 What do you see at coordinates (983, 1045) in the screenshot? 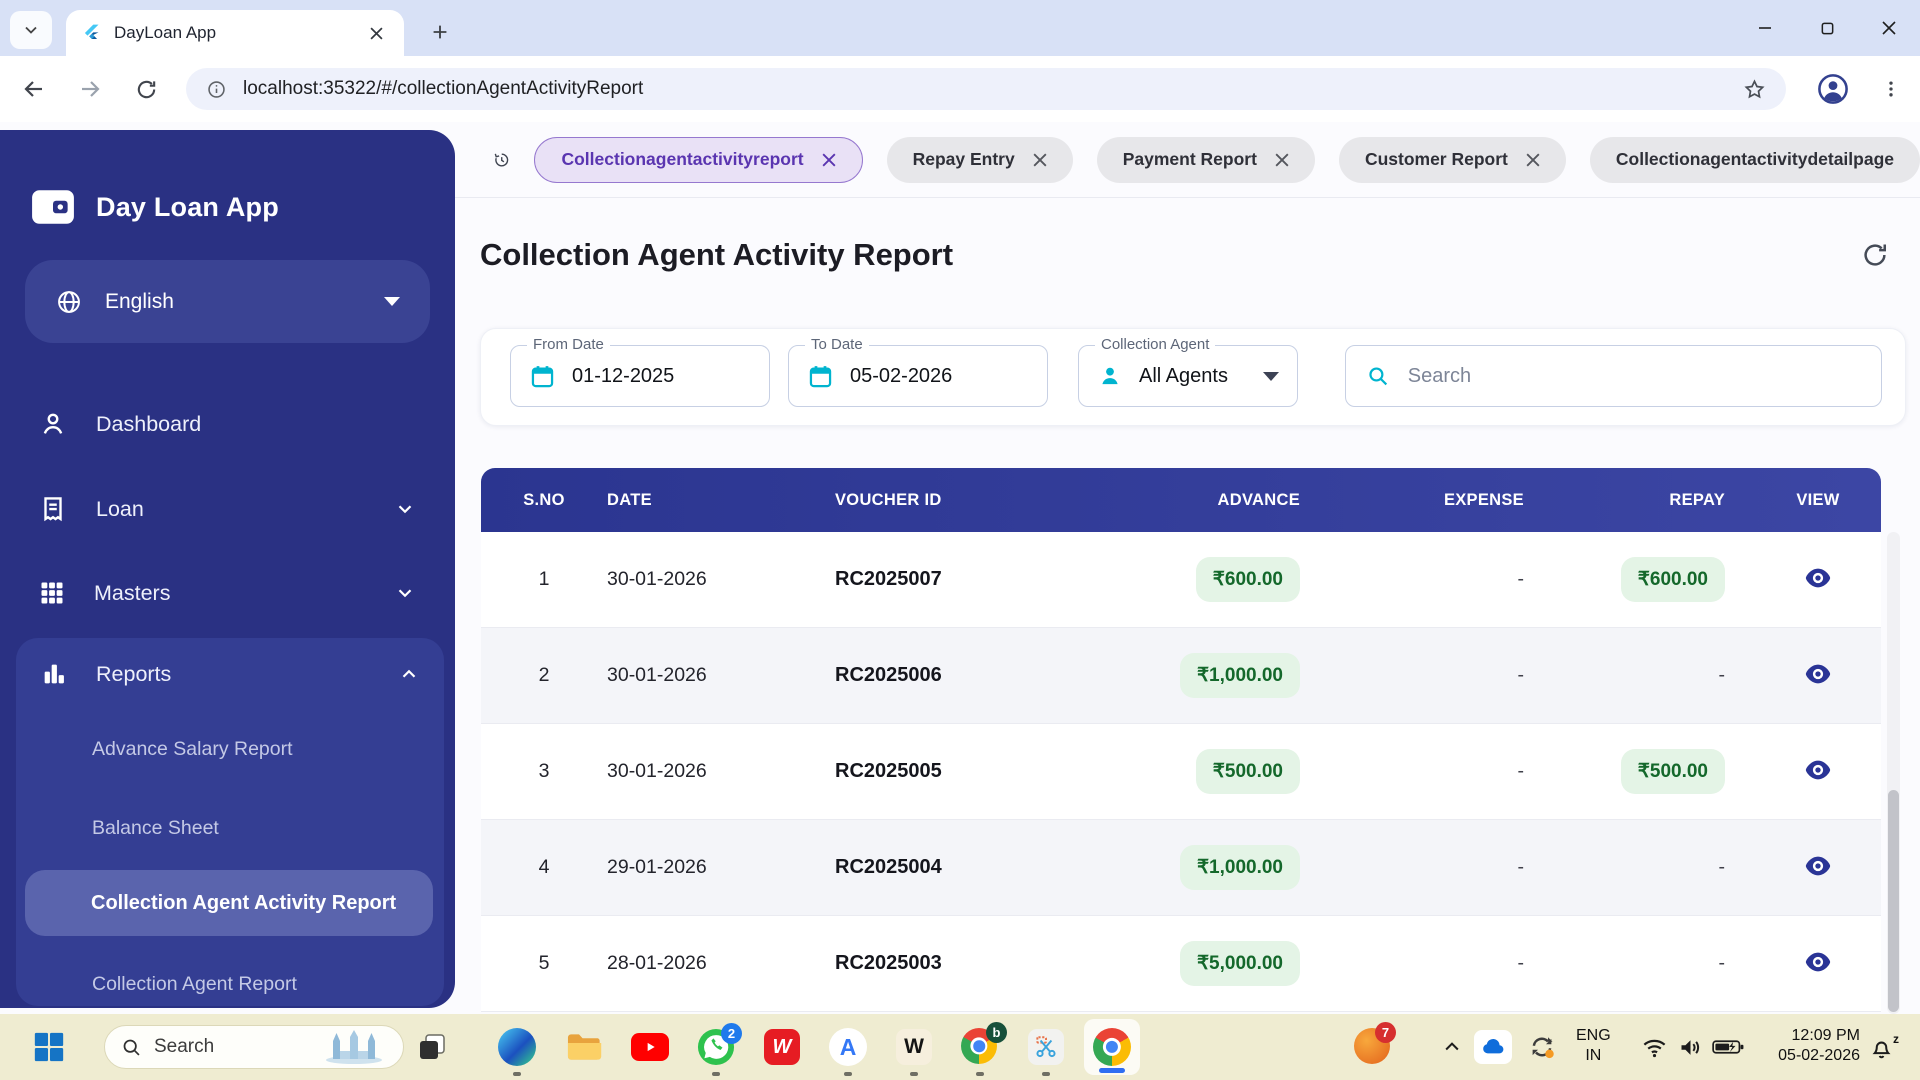
I see `chrome-profile-b-icon: b` at bounding box center [983, 1045].